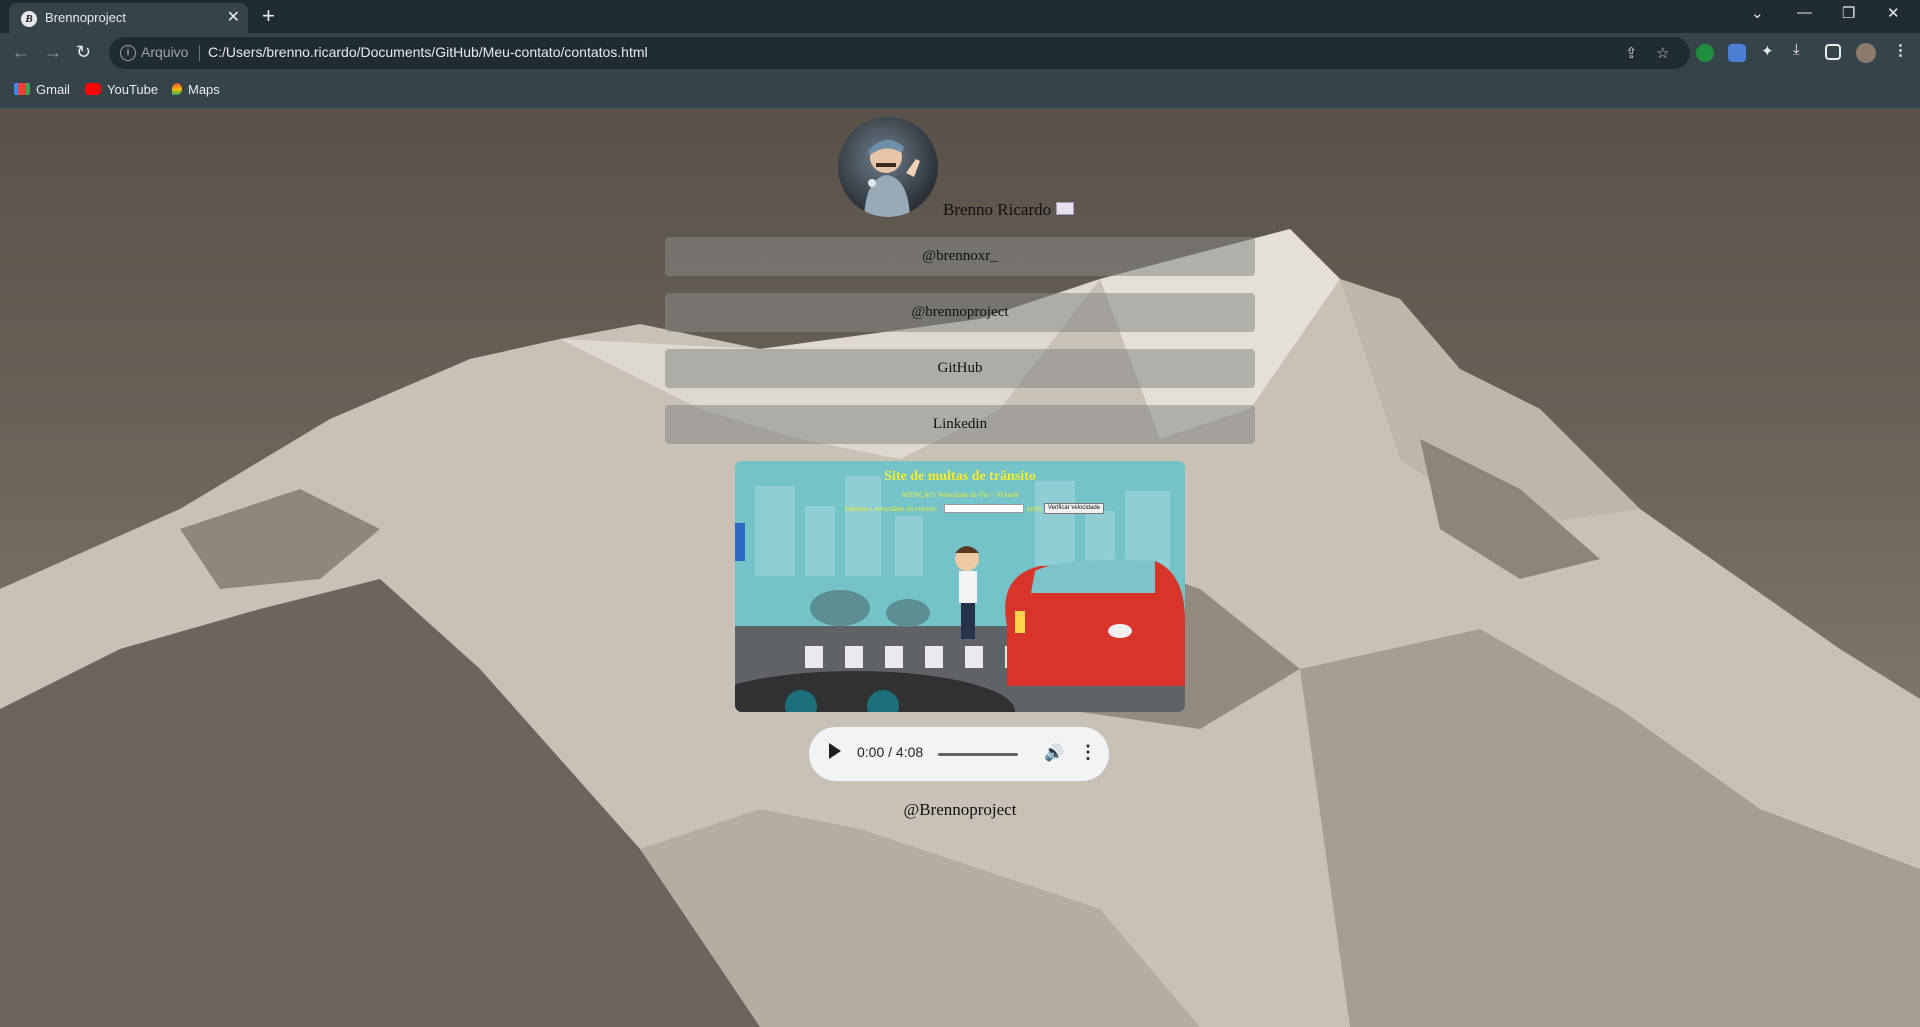 Image resolution: width=1920 pixels, height=1027 pixels. What do you see at coordinates (1757, 13) in the screenshot?
I see `tab-search-icon: ⌄` at bounding box center [1757, 13].